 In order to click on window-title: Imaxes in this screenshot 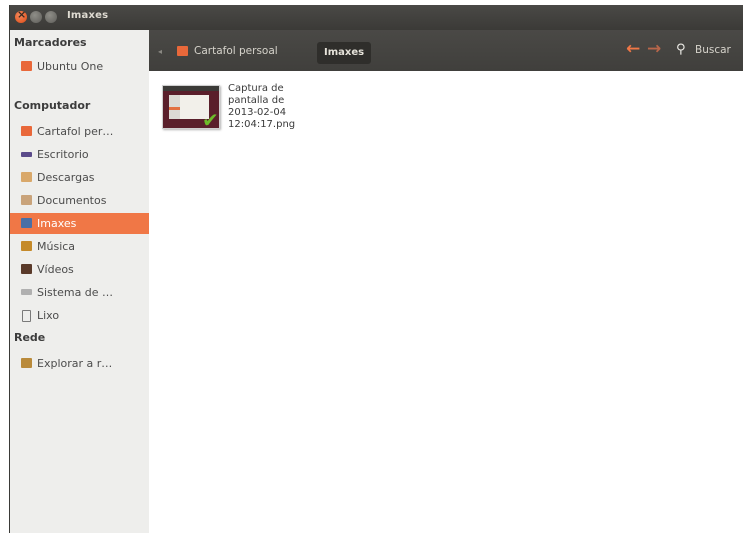, I will do `click(88, 15)`.